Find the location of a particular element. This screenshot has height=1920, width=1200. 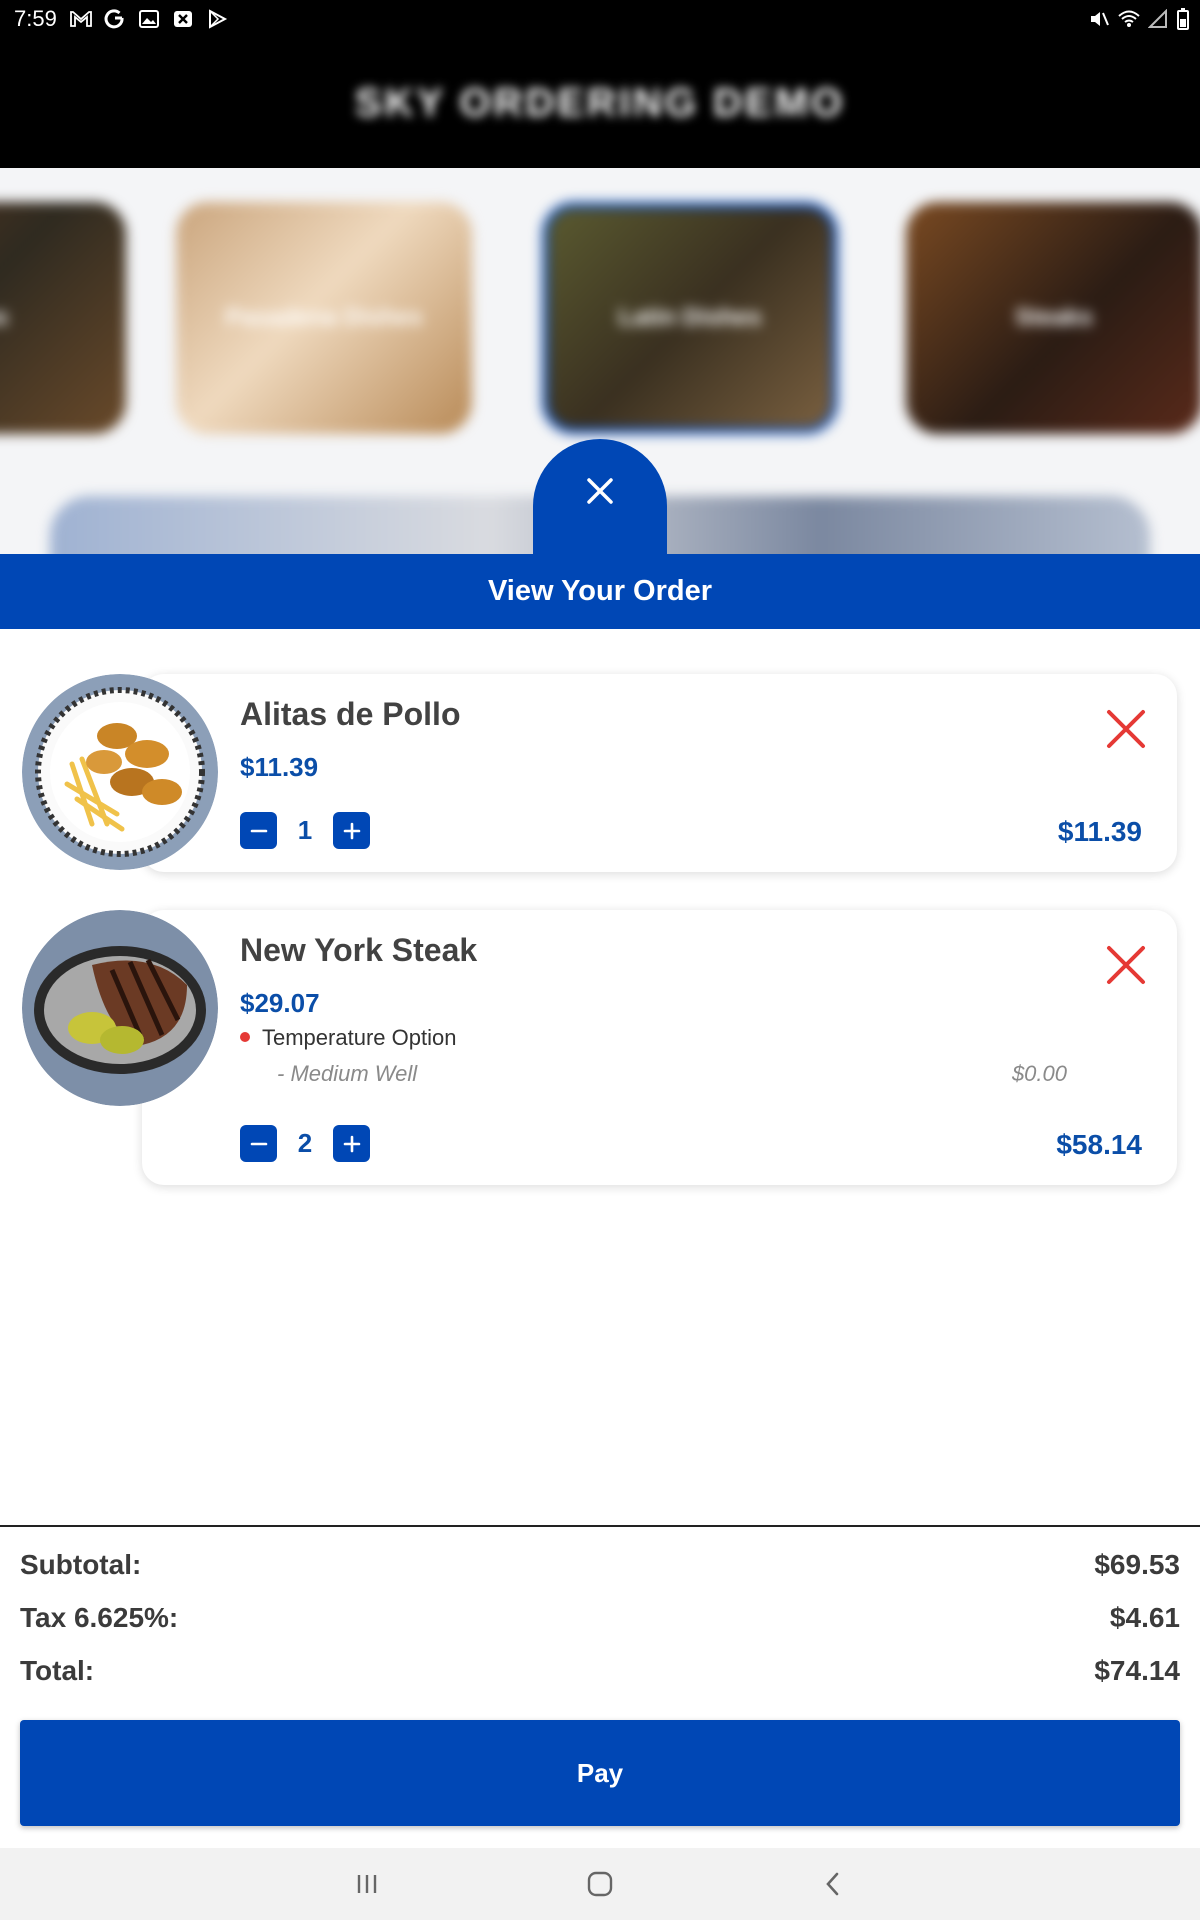

quantity-stepper: 1 is located at coordinates (305, 830).